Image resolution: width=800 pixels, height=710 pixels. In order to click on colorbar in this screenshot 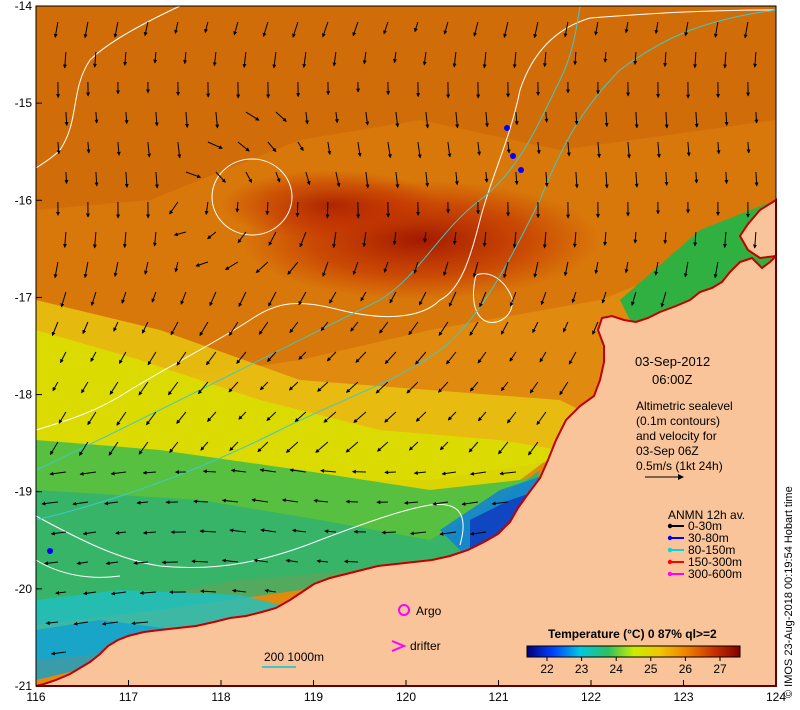, I will do `click(633, 651)`.